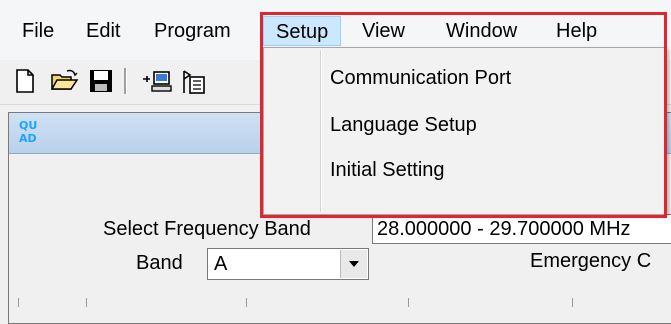  I want to click on read-from-radio-icon, so click(157, 81).